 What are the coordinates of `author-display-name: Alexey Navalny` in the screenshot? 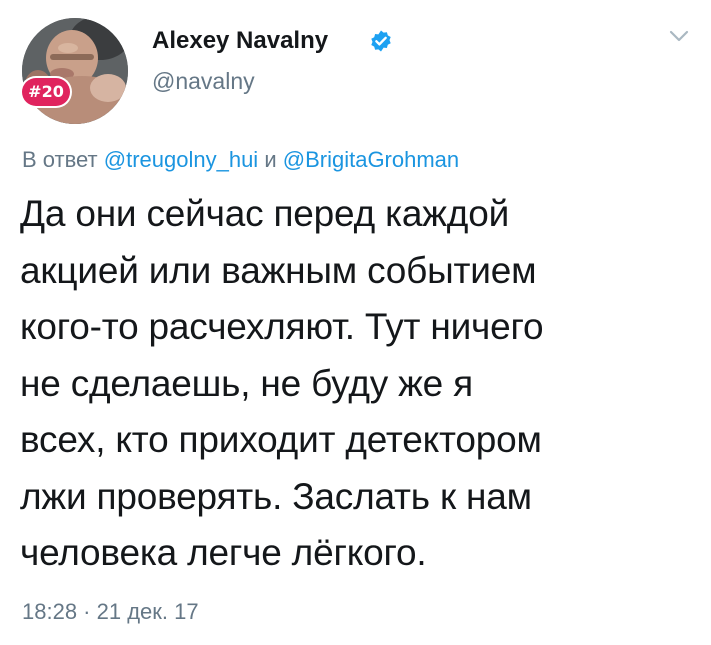 It's located at (240, 41).